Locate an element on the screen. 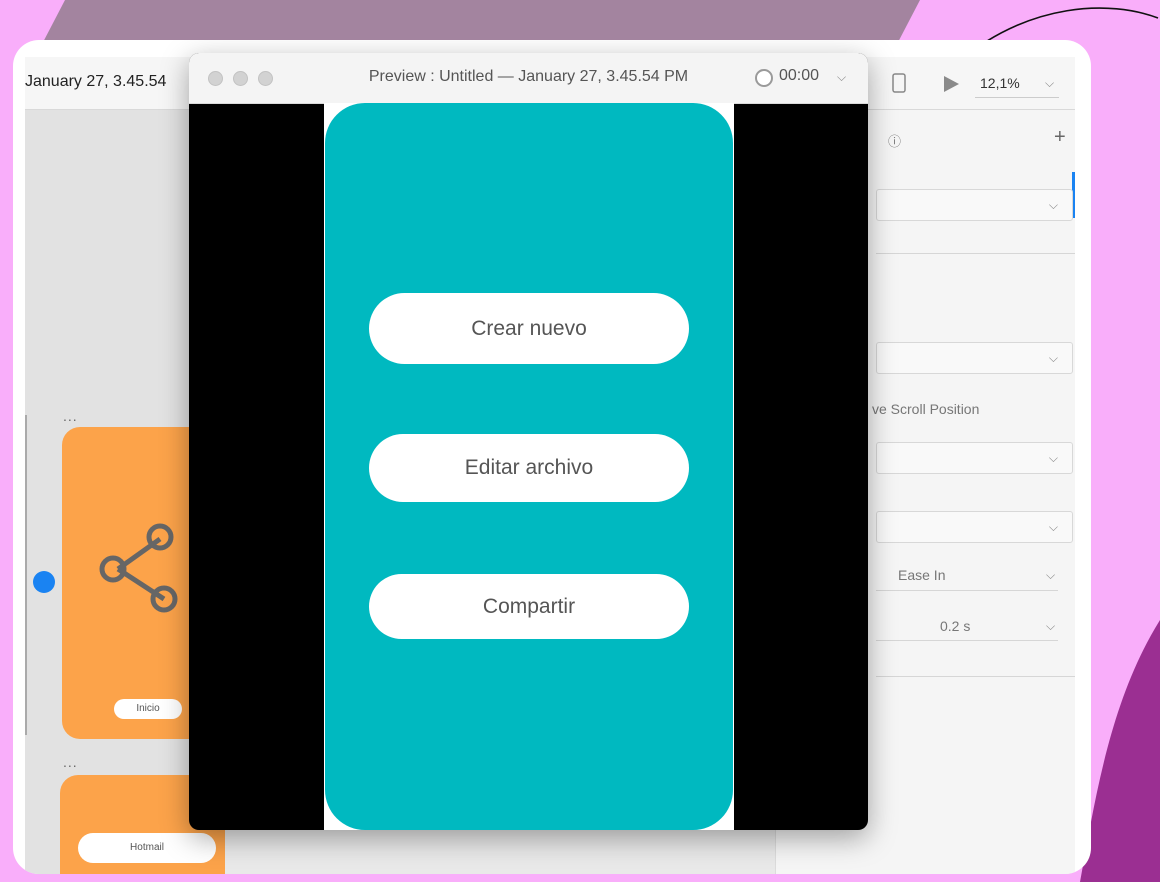 The image size is (1160, 882). info-icon: ⓘ is located at coordinates (894, 140).